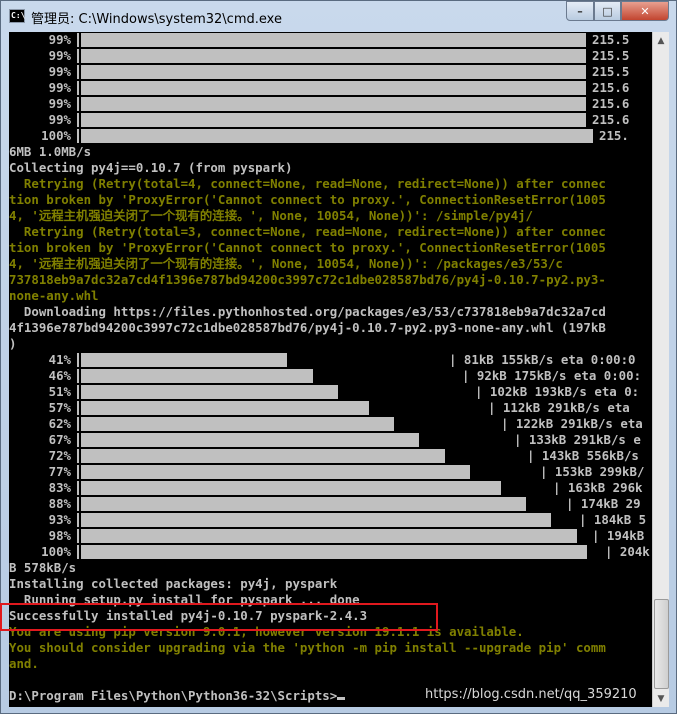 Image resolution: width=677 pixels, height=714 pixels. Describe the element at coordinates (661, 644) in the screenshot. I see `scroll-thumb` at that location.